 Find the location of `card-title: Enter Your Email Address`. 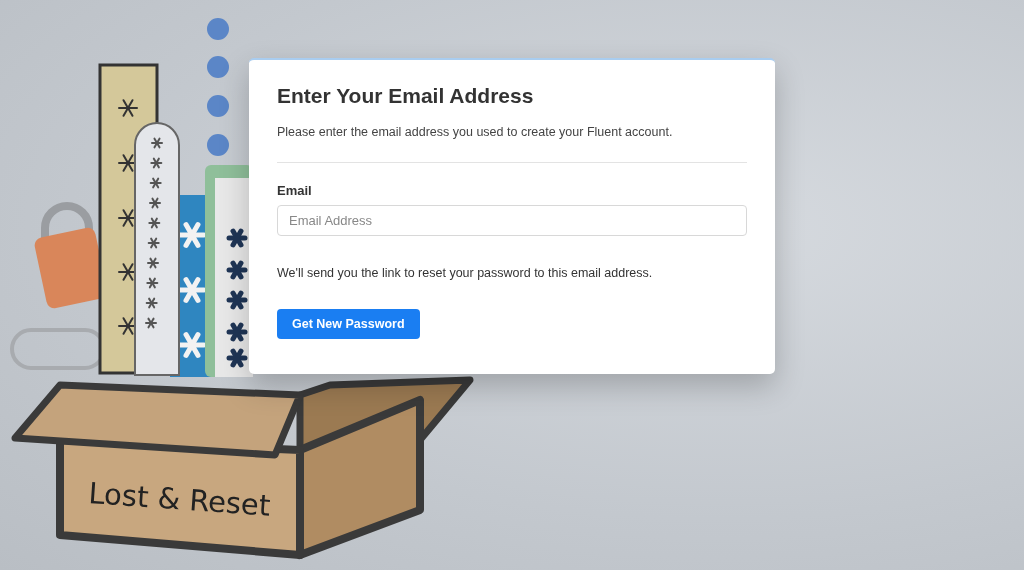

card-title: Enter Your Email Address is located at coordinates (406, 96).